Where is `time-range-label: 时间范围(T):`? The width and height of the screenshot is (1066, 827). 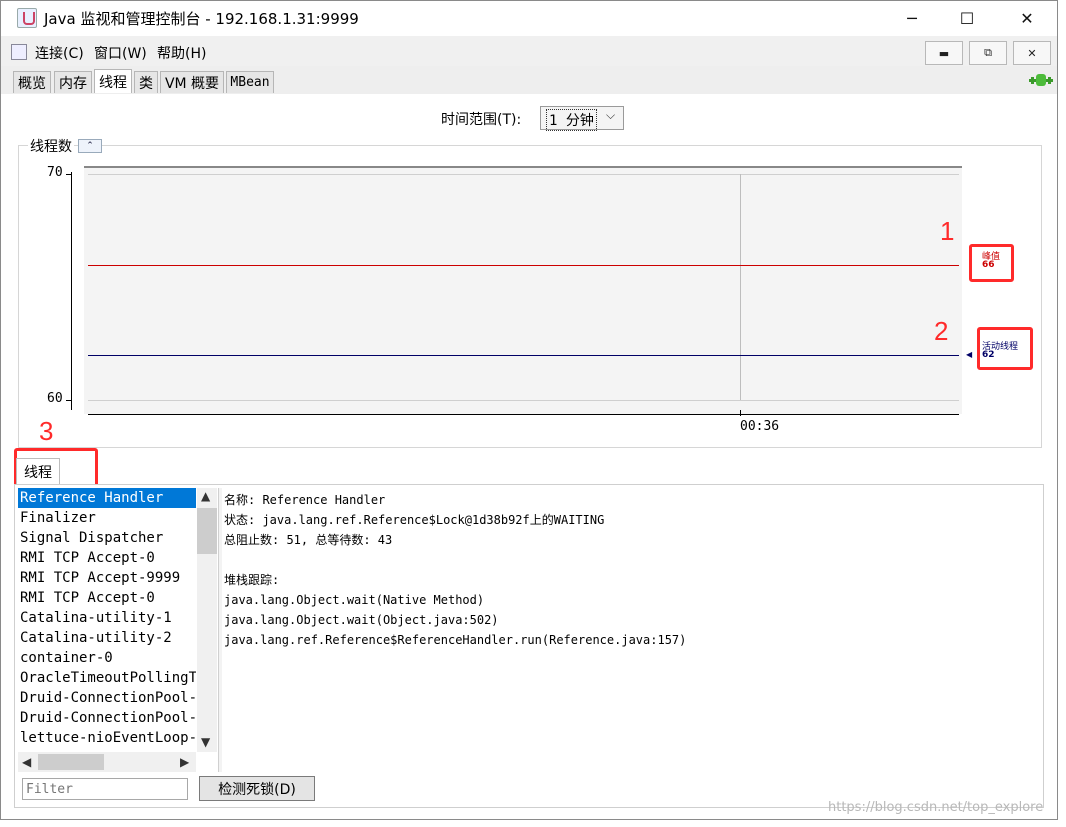
time-range-label: 时间范围(T): is located at coordinates (481, 120).